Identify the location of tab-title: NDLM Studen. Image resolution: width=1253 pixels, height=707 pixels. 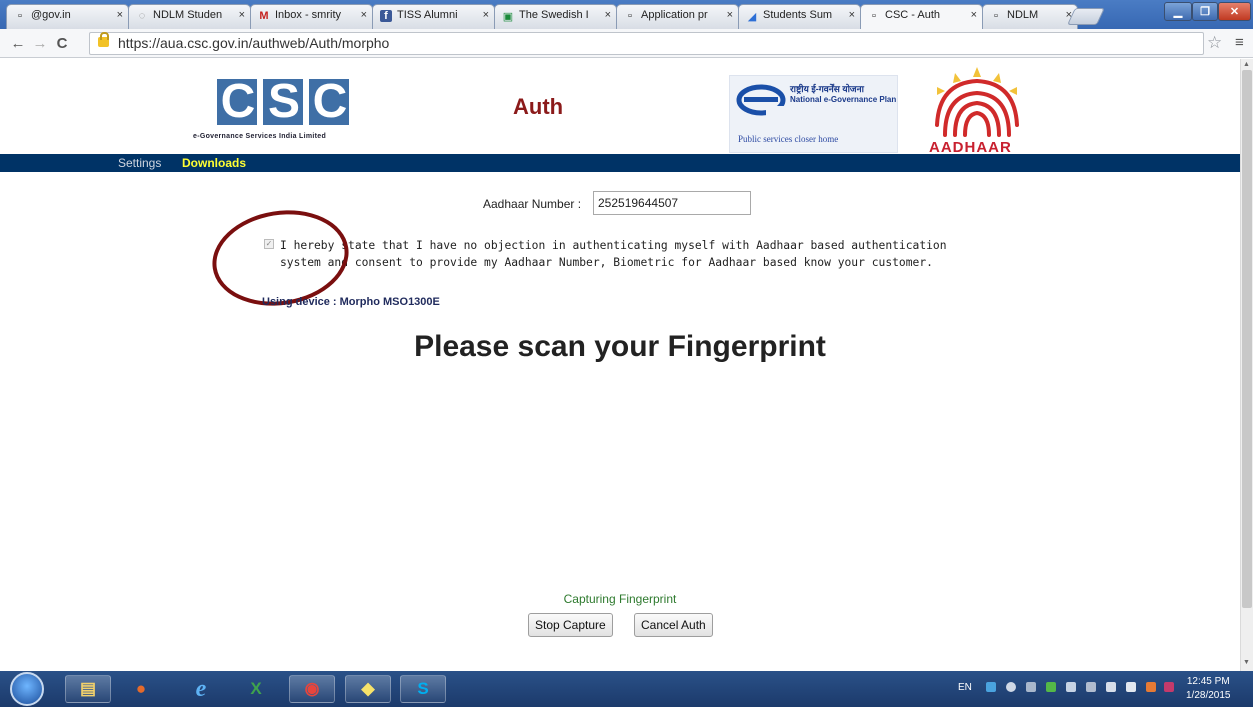
(188, 15).